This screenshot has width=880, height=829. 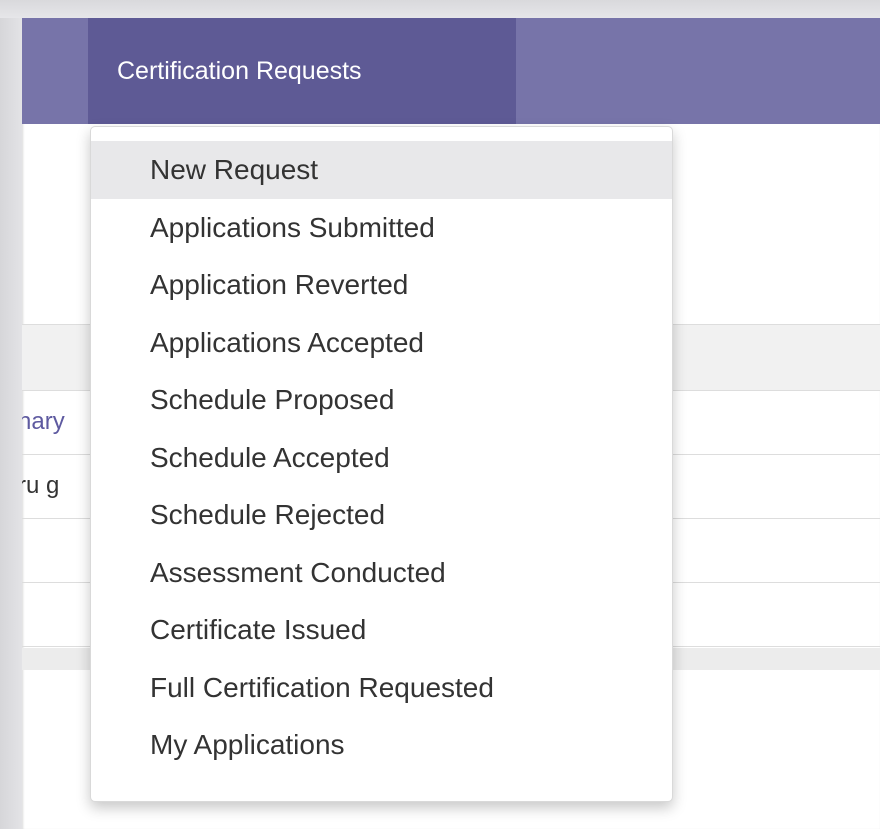 What do you see at coordinates (302, 71) in the screenshot?
I see `nav-item-certification-requests: Certification Requests` at bounding box center [302, 71].